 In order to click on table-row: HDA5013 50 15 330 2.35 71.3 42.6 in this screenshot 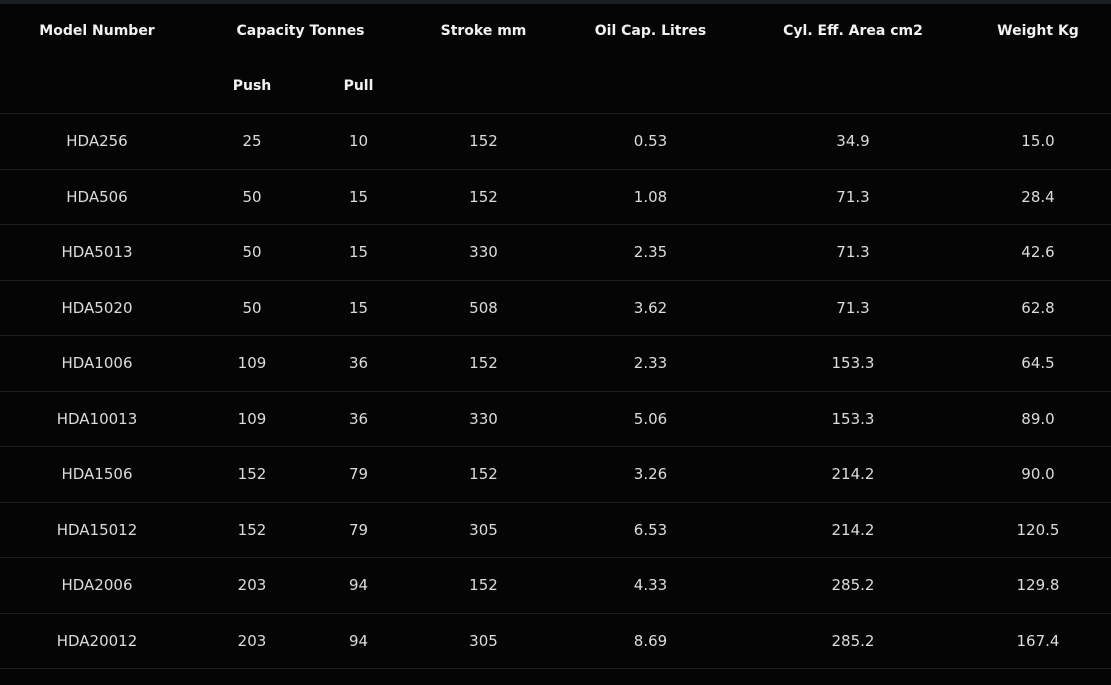, I will do `click(555, 252)`.